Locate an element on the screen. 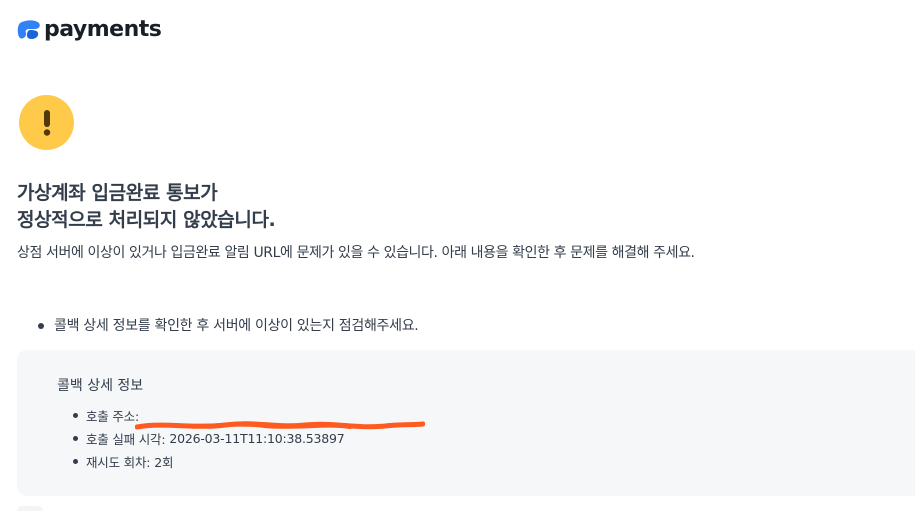 The width and height of the screenshot is (915, 511). logo-text: payments is located at coordinates (103, 29).